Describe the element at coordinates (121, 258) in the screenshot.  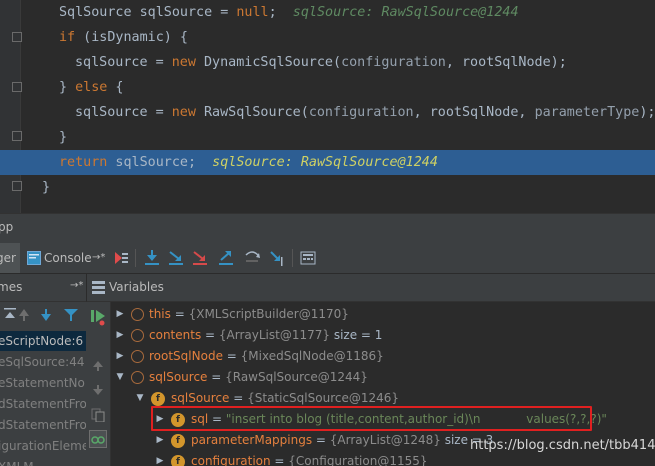
I see `show-execution-point-icon` at that location.